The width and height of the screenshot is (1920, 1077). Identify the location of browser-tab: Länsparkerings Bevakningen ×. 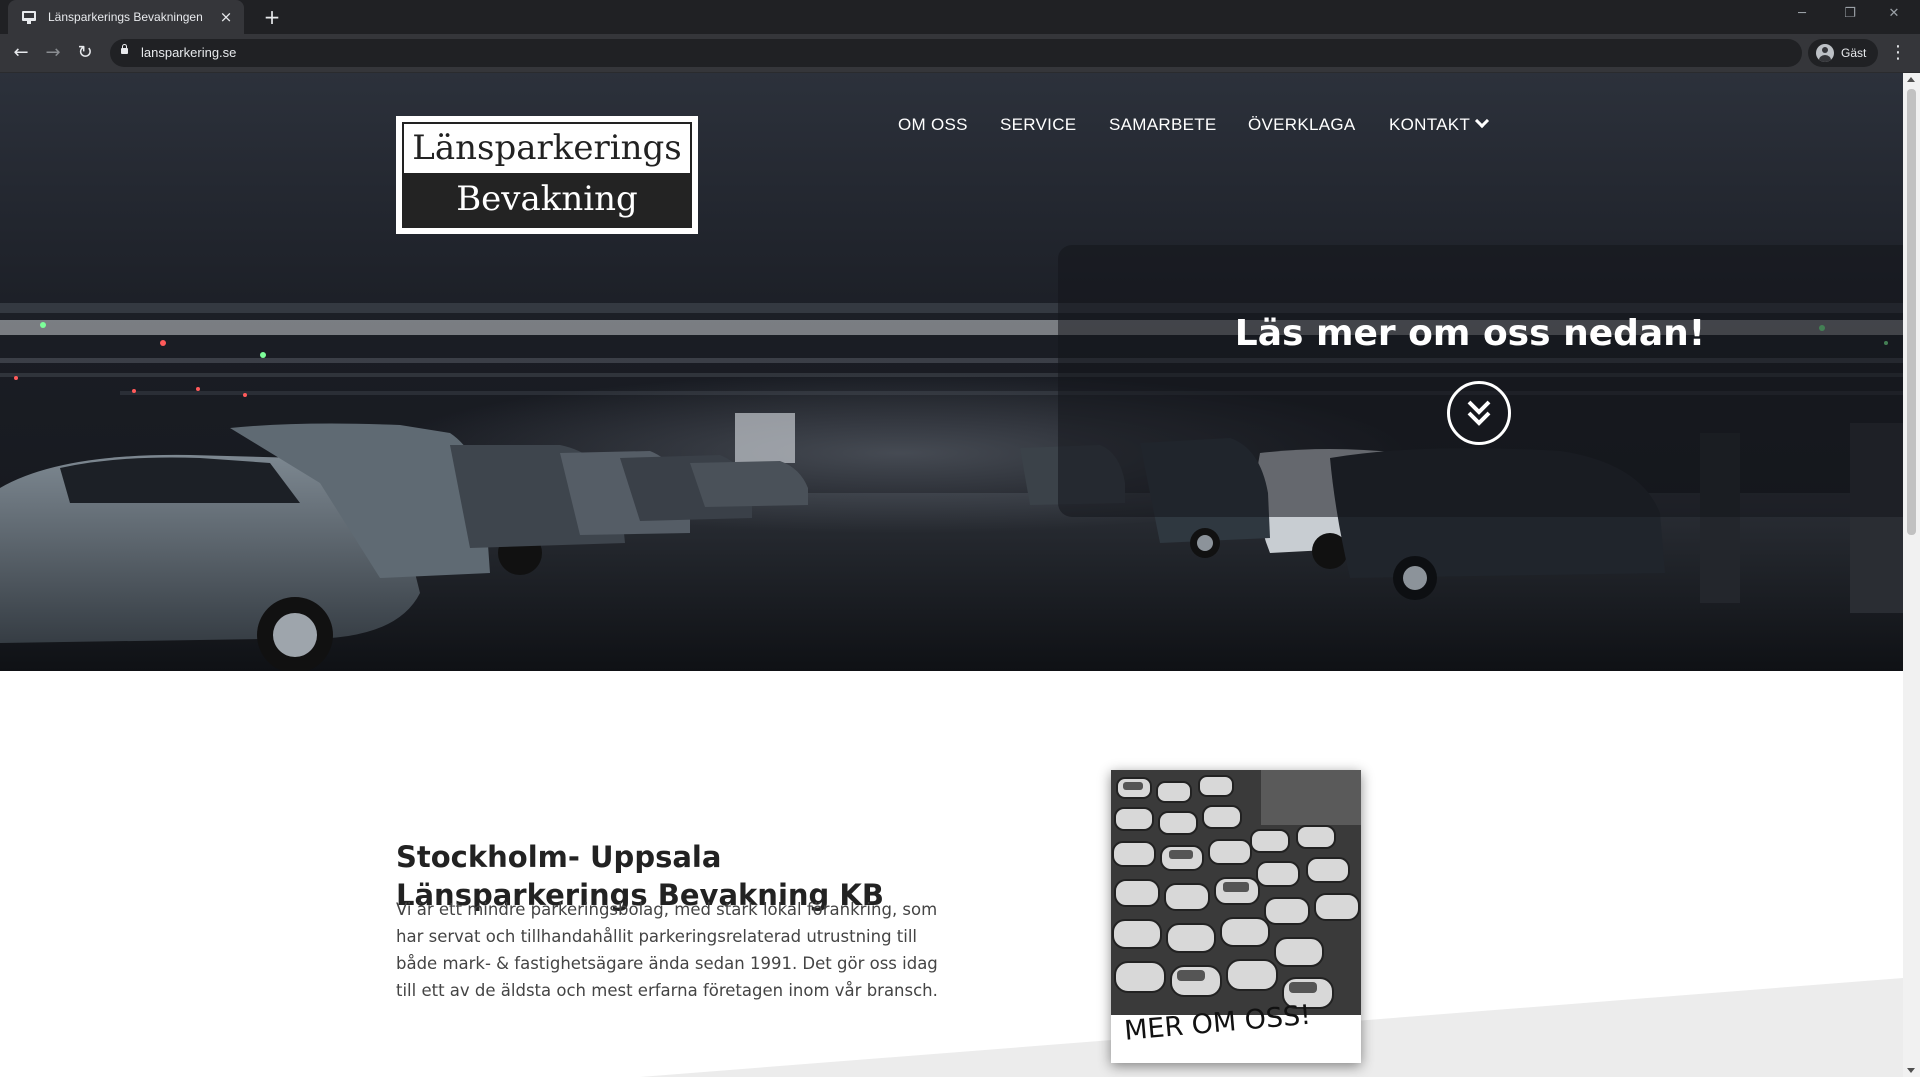
(126, 17).